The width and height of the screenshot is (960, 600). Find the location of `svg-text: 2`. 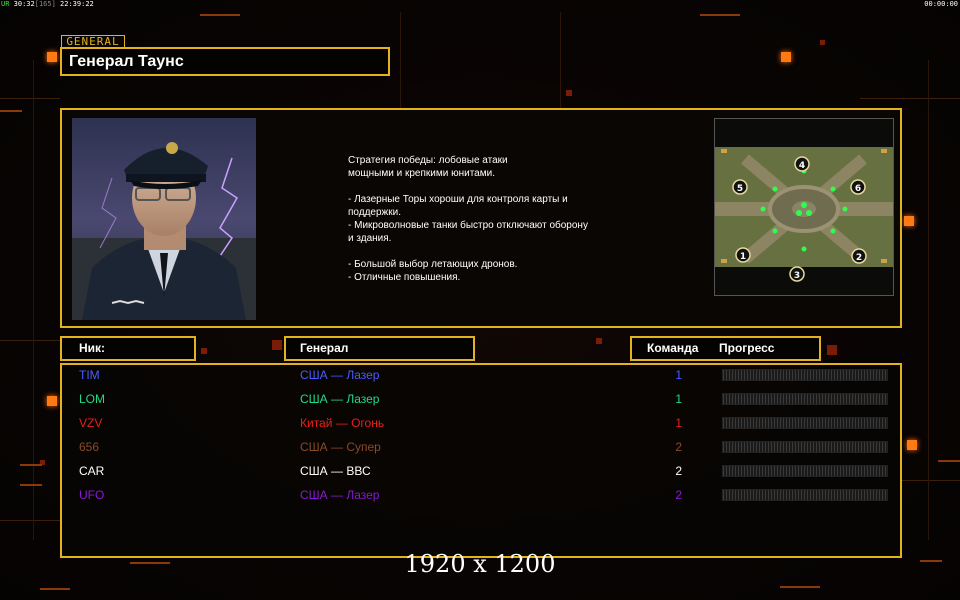

svg-text: 2 is located at coordinates (859, 258).